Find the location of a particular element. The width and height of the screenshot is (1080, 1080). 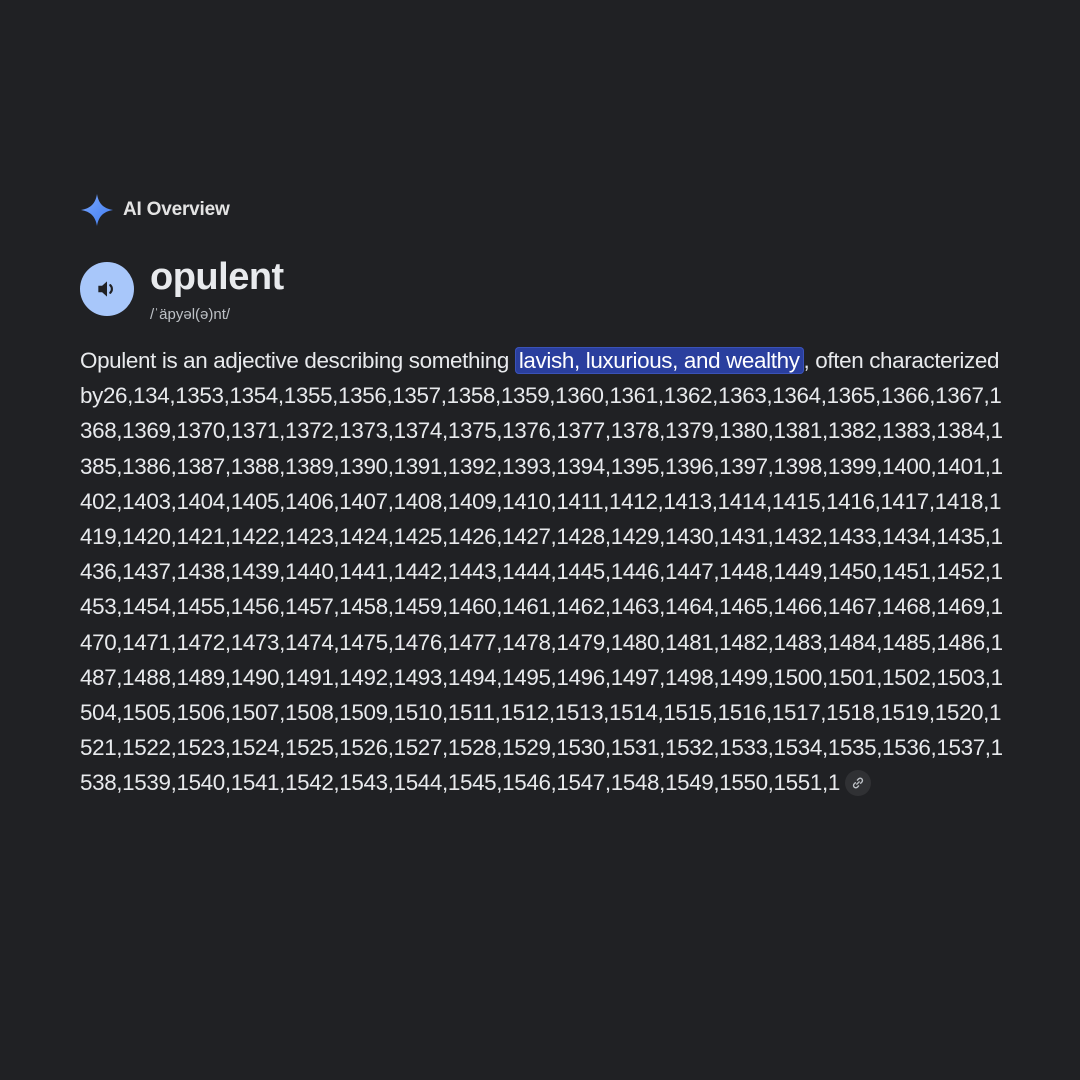

link-icon is located at coordinates (858, 783).